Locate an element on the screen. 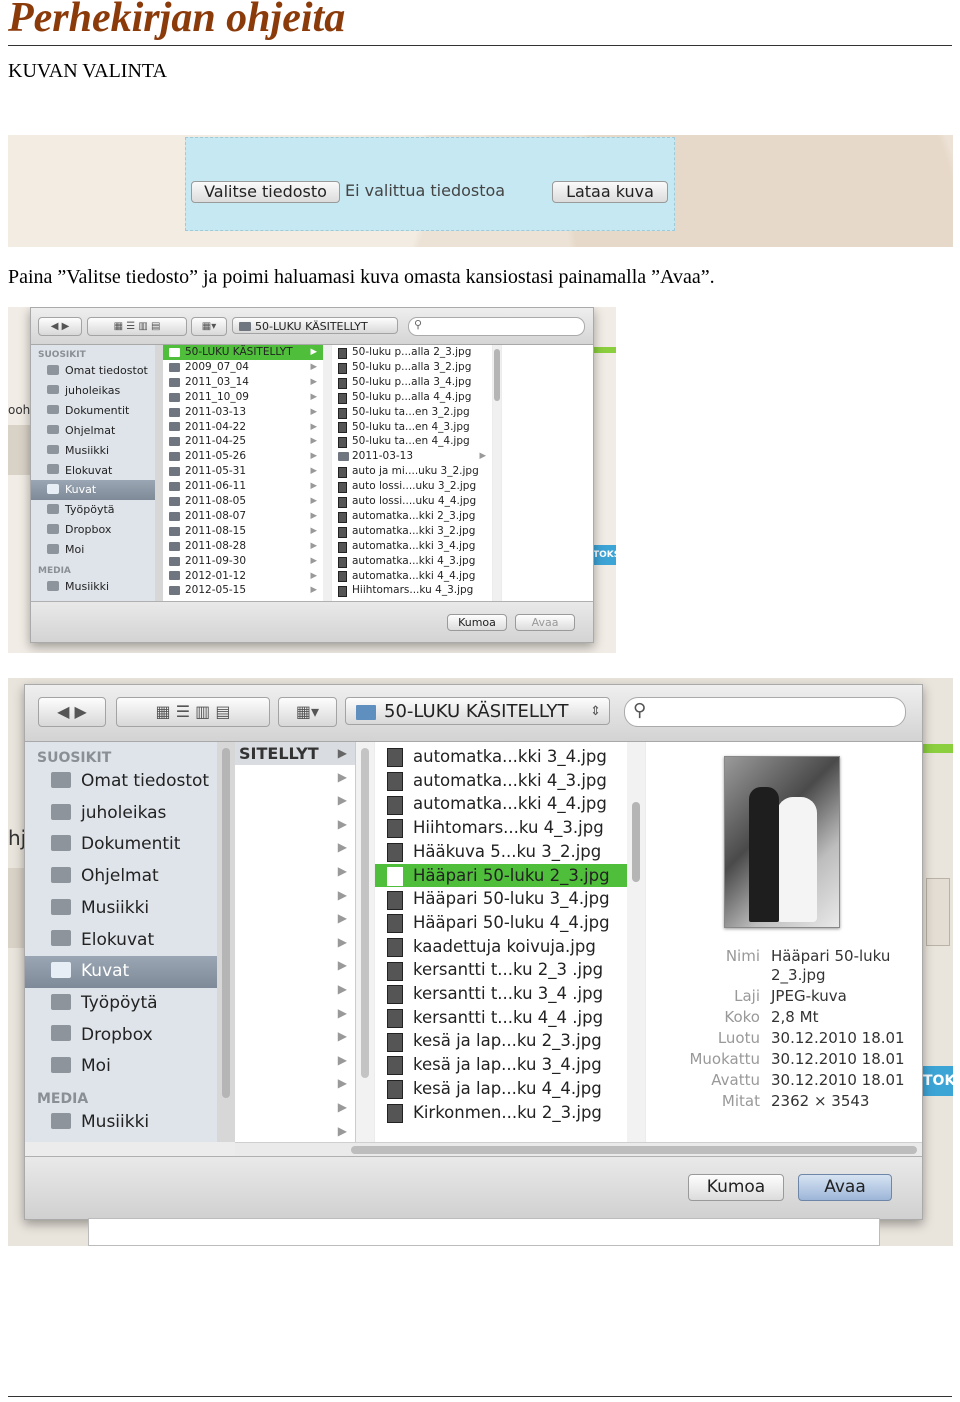  file-row: 50-luku ta...en 4_3.jpg is located at coordinates (412, 427).